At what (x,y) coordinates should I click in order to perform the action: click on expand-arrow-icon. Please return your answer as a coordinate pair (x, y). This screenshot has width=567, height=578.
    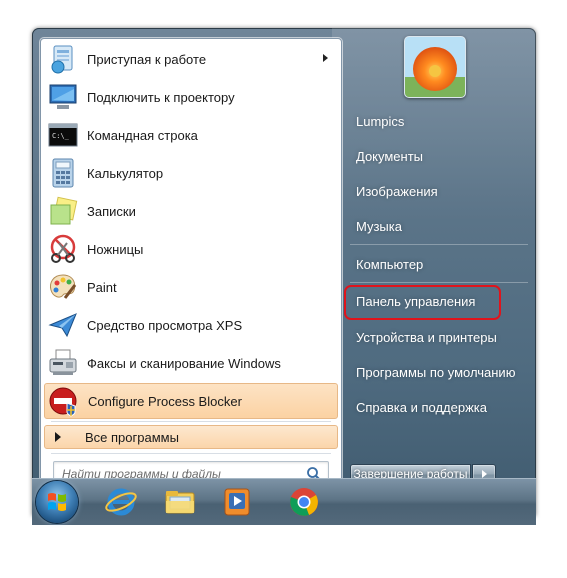
    Looking at the image, I should click on (58, 437).